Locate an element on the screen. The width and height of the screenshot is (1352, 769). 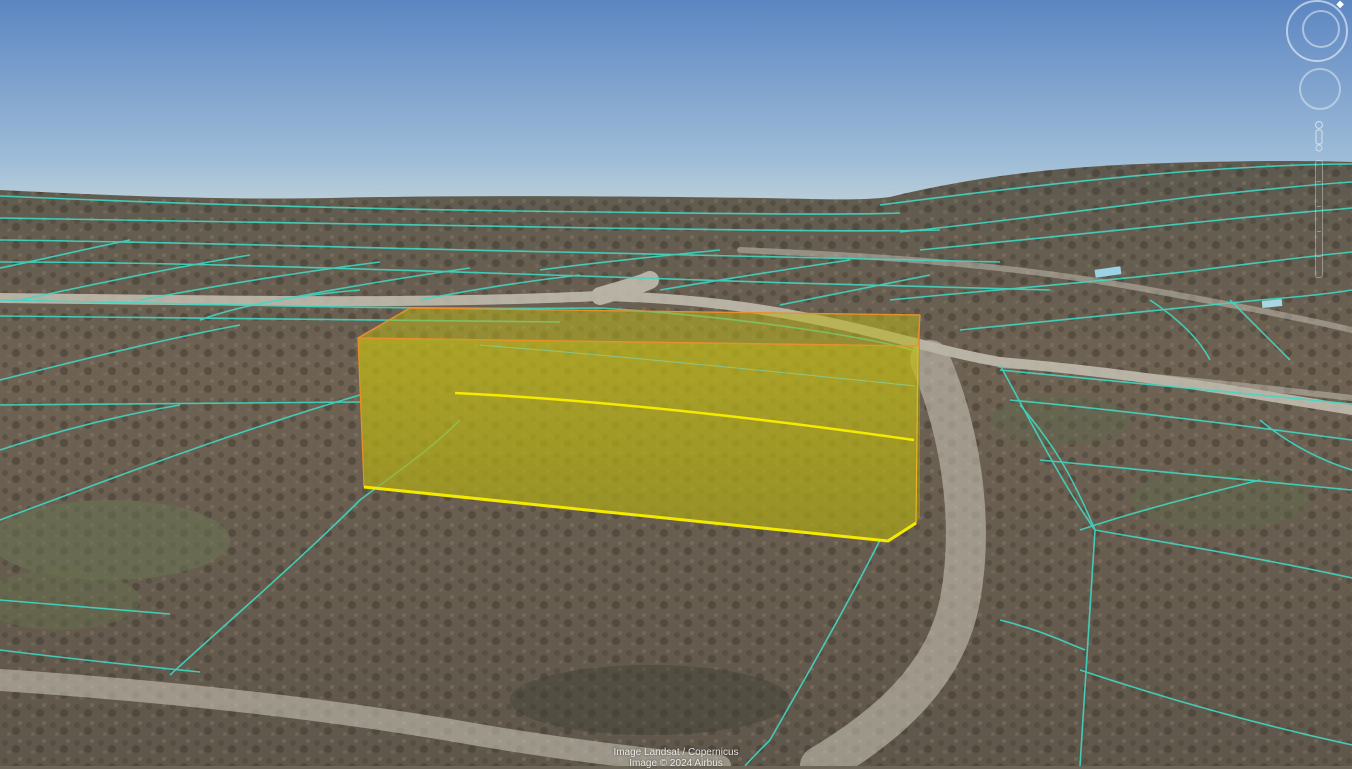
attribution-line-1: Image Landsat / Copernicus is located at coordinates (676, 752).